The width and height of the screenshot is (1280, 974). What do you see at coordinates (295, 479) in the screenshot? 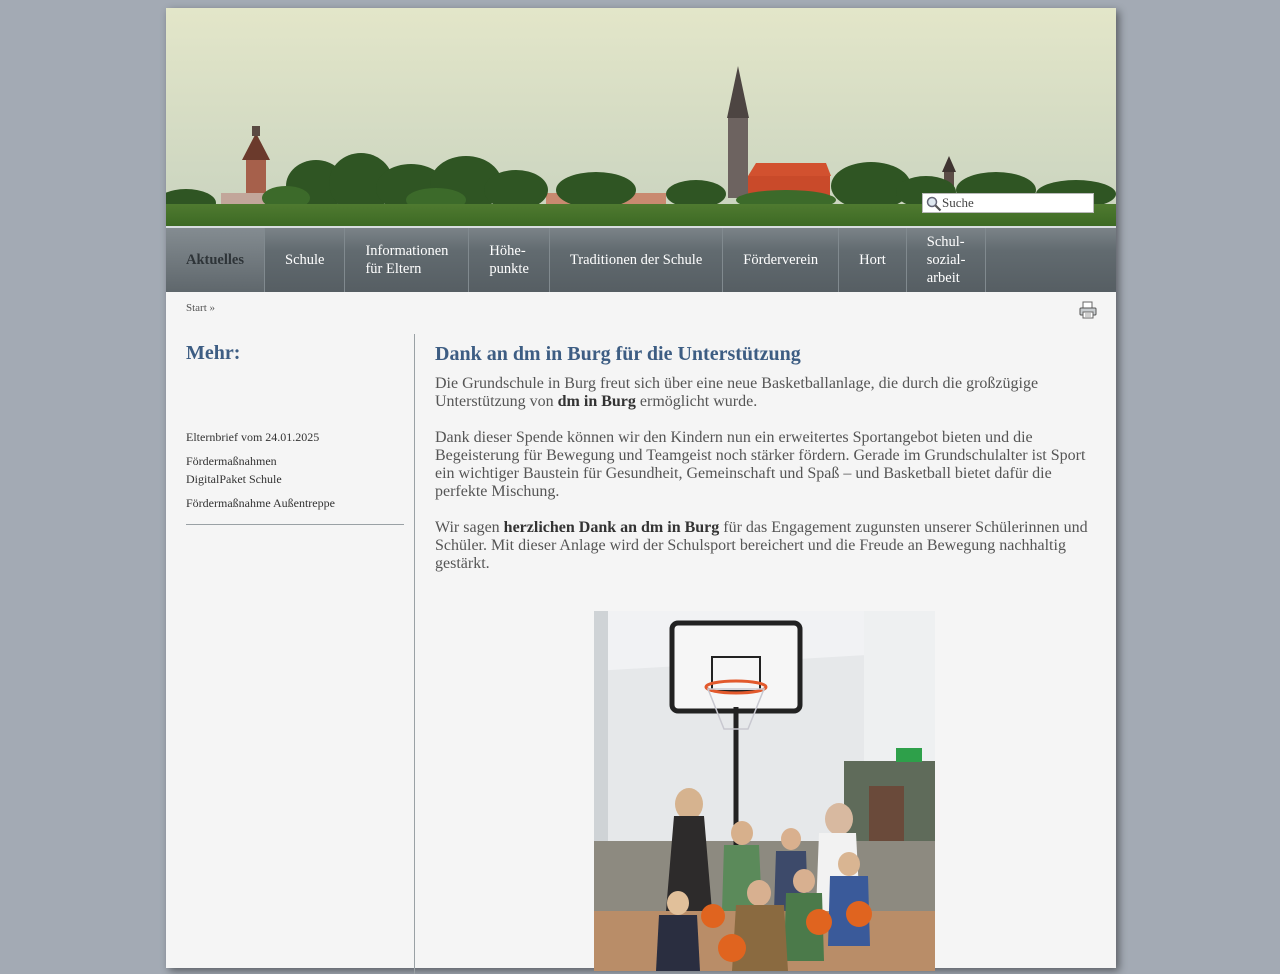
I see `sidebar-item-digitalpaket: DigitalPaket Schule` at bounding box center [295, 479].